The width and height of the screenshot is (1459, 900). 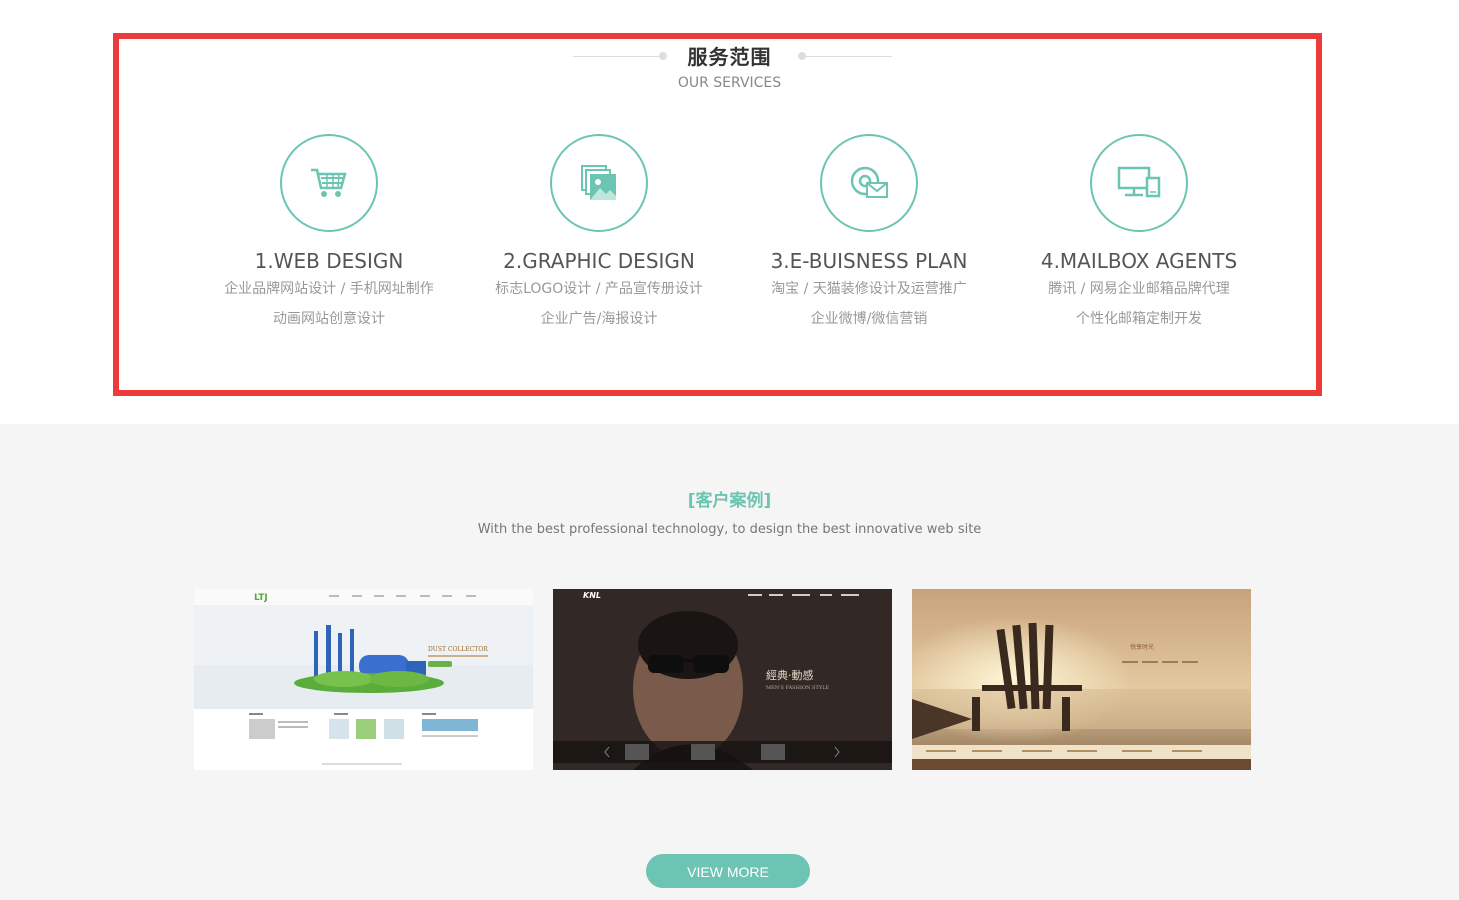 What do you see at coordinates (1142, 647) in the screenshot?
I see `case-headline: 悦享时光` at bounding box center [1142, 647].